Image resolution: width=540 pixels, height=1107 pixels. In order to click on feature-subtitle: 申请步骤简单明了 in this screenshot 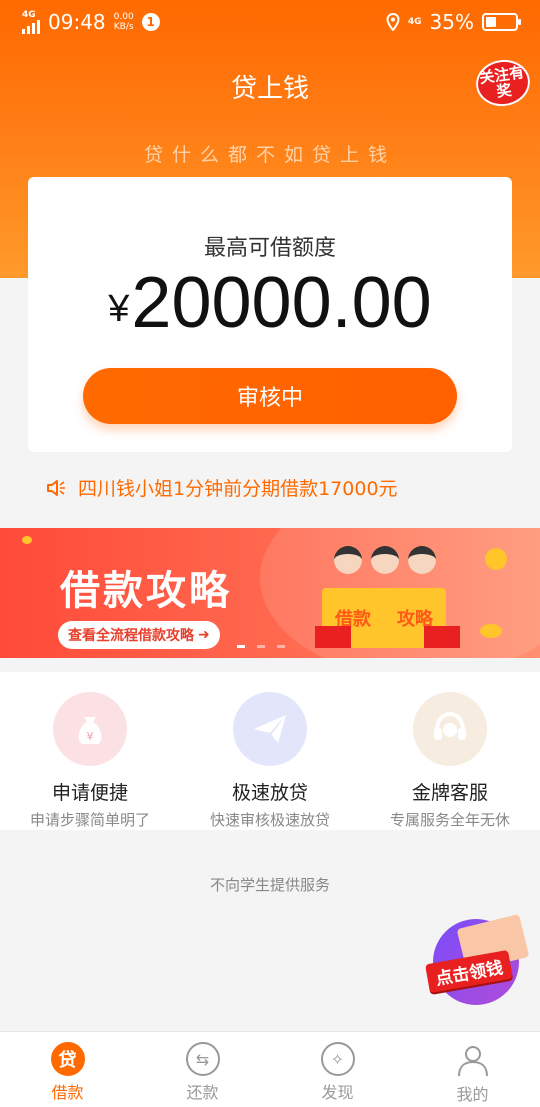, I will do `click(89, 820)`.